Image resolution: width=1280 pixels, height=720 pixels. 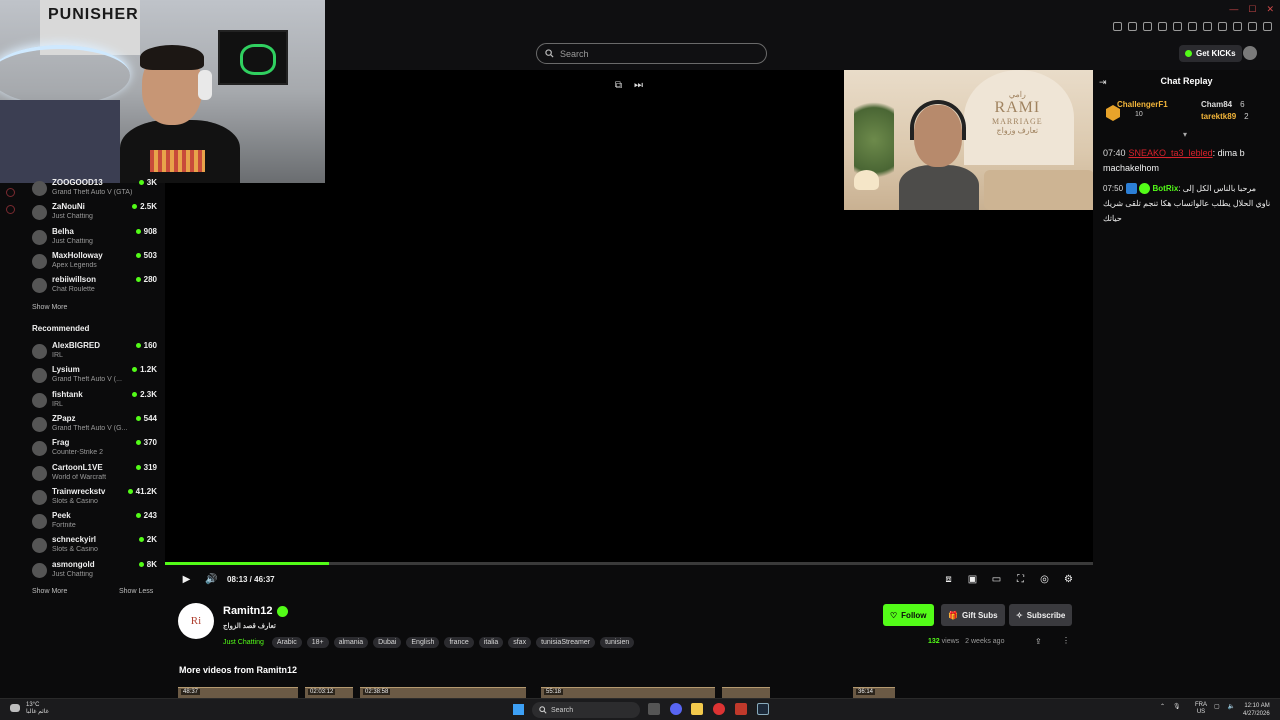 What do you see at coordinates (1017, 112) in the screenshot?
I see `rami-marriage-logo: رامي RAMI MARRIAGE تعارف وزواج` at bounding box center [1017, 112].